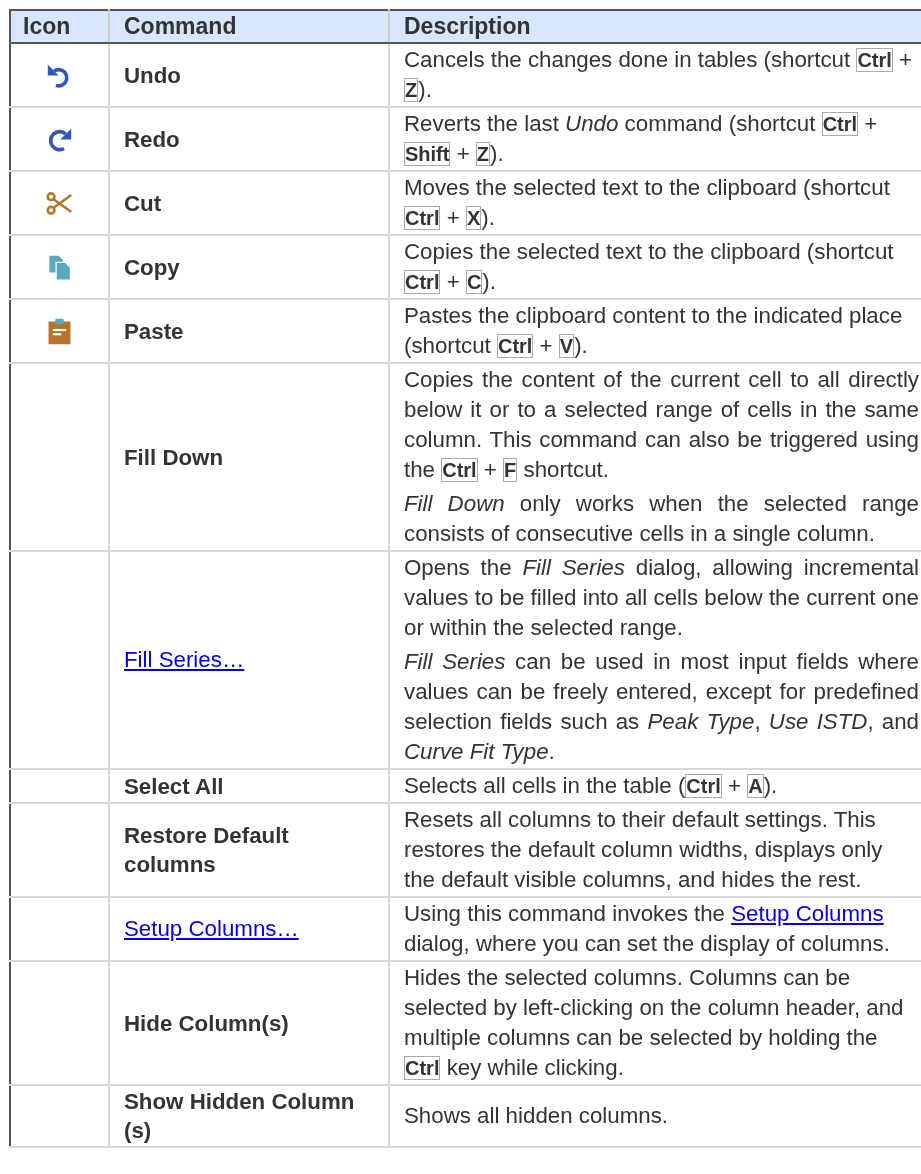 The width and height of the screenshot is (921, 1174). Describe the element at coordinates (654, 331) in the screenshot. I see `description-text: Pastes the clipboard content to the indicated place (shortcut Ctrl + V).` at that location.